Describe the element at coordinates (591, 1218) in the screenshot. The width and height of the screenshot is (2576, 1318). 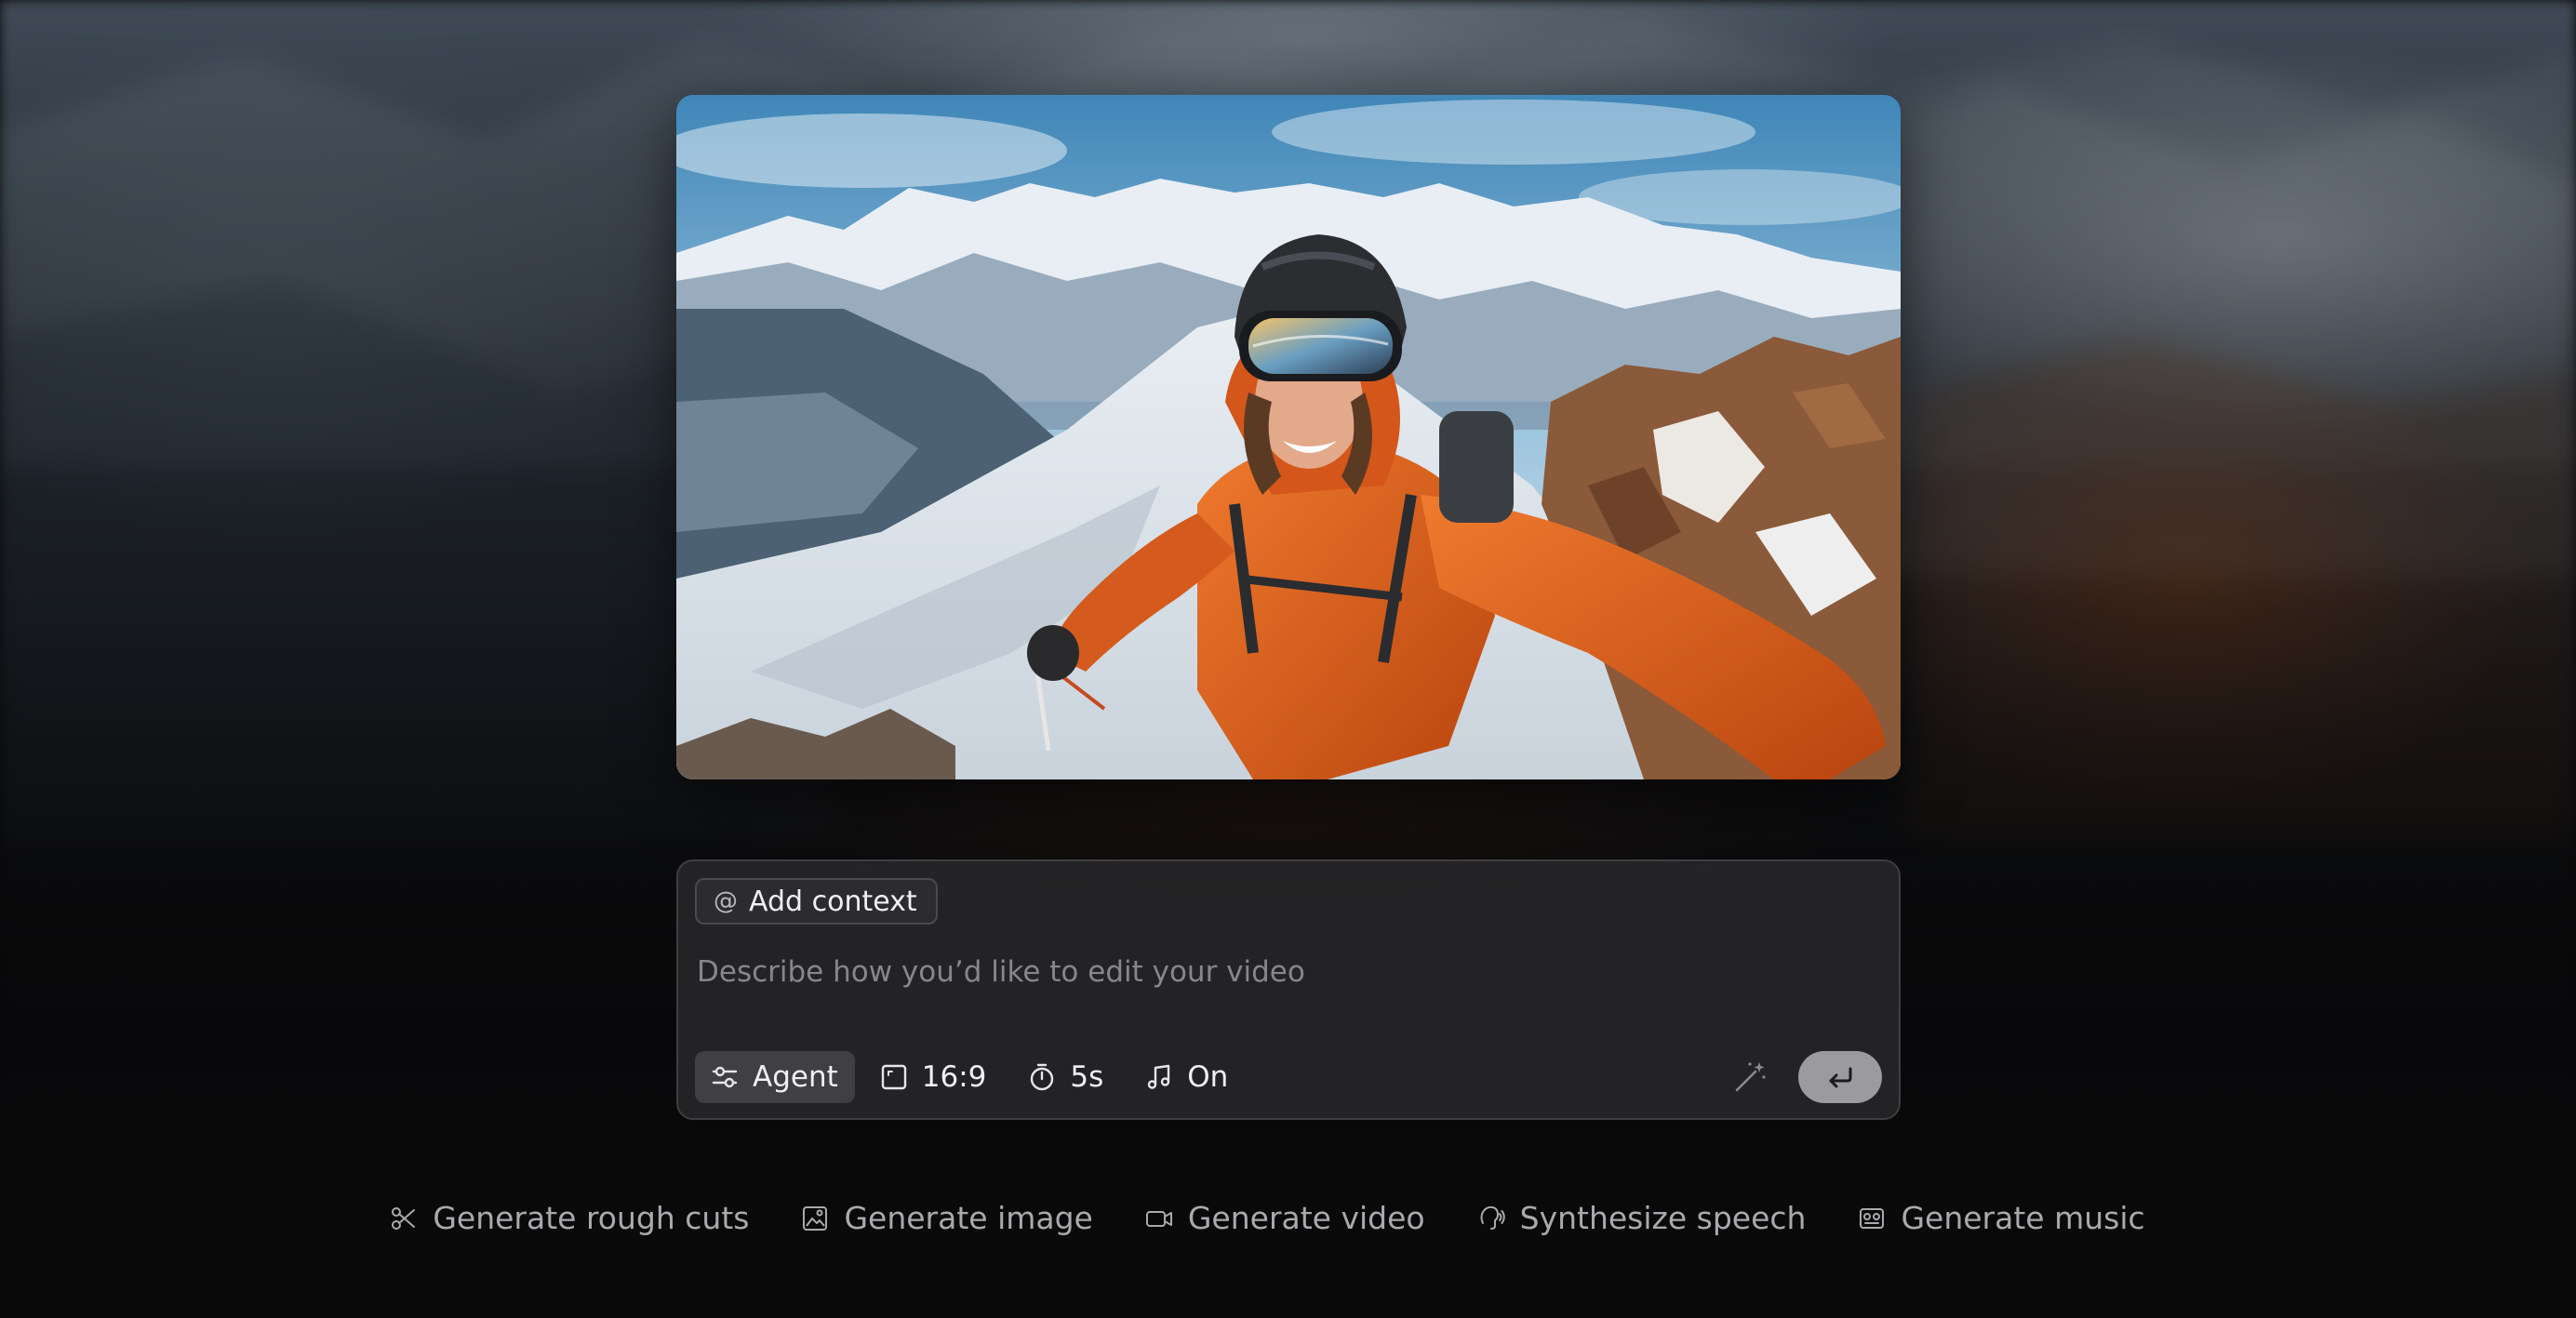
I see `suggestion-label: Generate rough cuts` at that location.